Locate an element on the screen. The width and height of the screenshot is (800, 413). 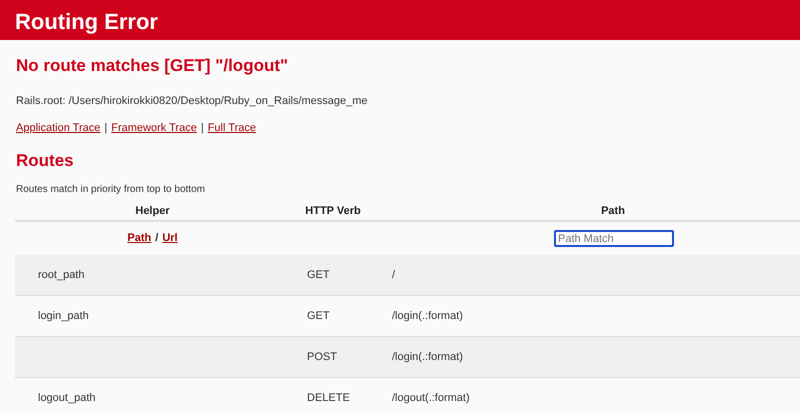
table-cell: GET is located at coordinates (333, 275).